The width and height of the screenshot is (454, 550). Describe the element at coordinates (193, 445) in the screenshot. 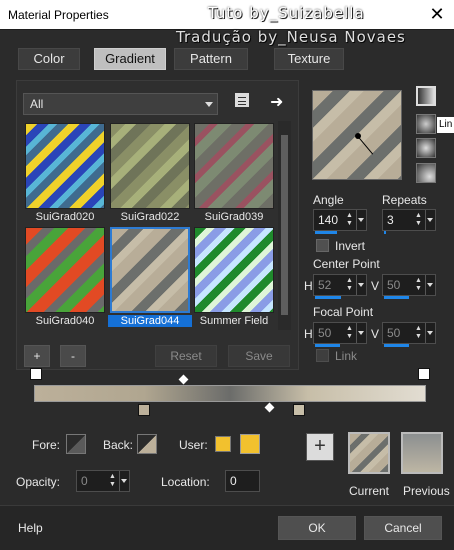

I see `user-label: User:` at that location.